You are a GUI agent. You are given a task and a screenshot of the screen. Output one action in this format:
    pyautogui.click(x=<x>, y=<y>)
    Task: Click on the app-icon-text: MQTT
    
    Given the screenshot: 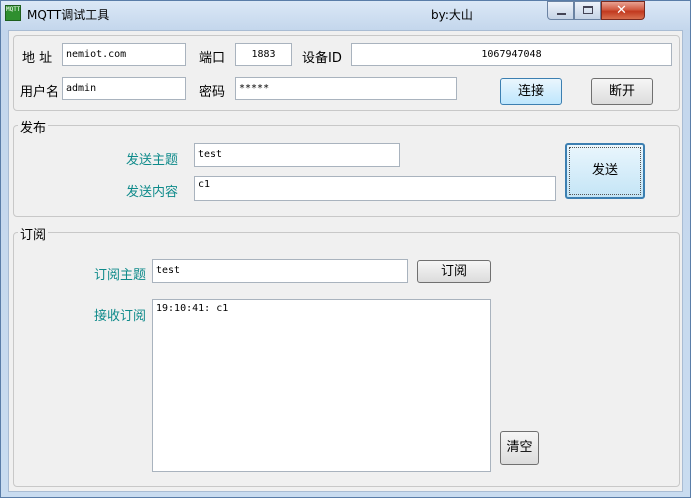 What is the action you would take?
    pyautogui.click(x=13, y=9)
    